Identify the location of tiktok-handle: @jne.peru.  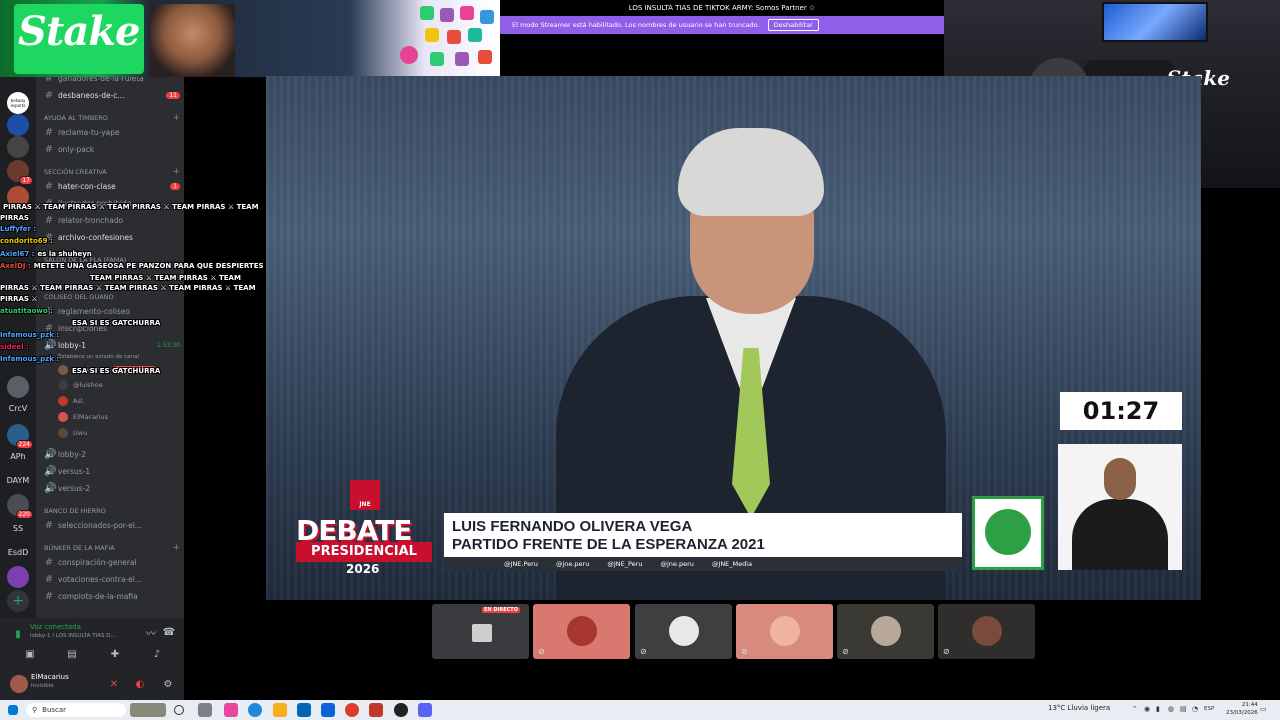
(677, 564).